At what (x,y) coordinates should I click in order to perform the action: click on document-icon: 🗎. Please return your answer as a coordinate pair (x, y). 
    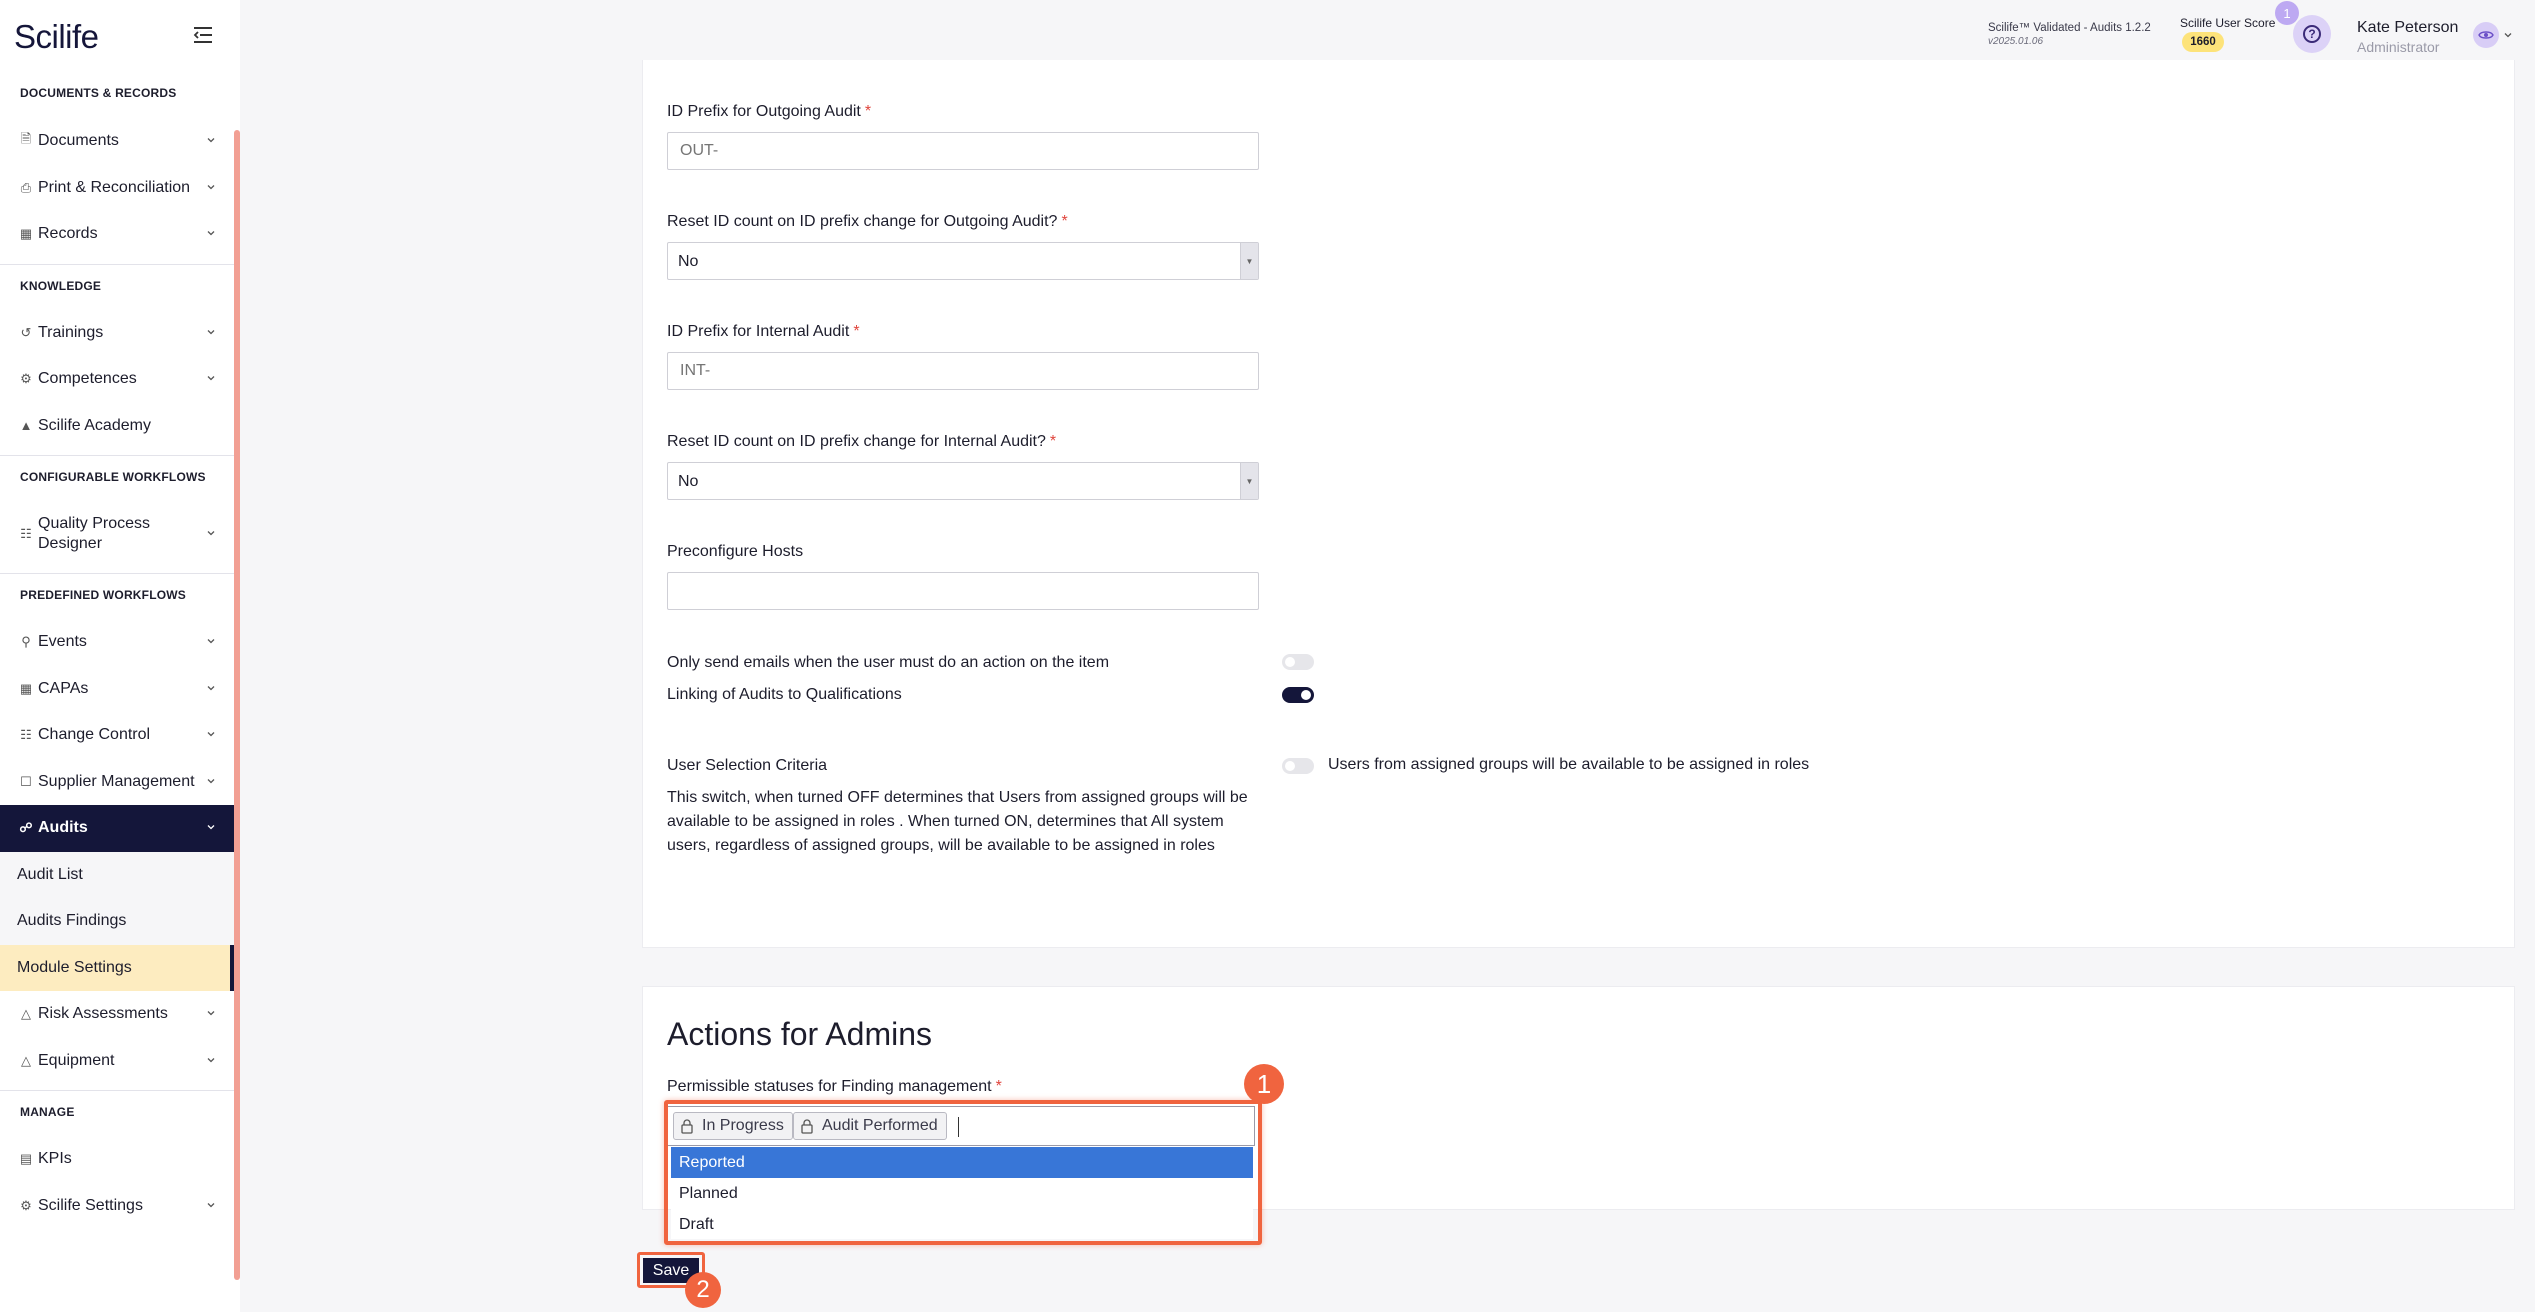
    Looking at the image, I should click on (26, 139).